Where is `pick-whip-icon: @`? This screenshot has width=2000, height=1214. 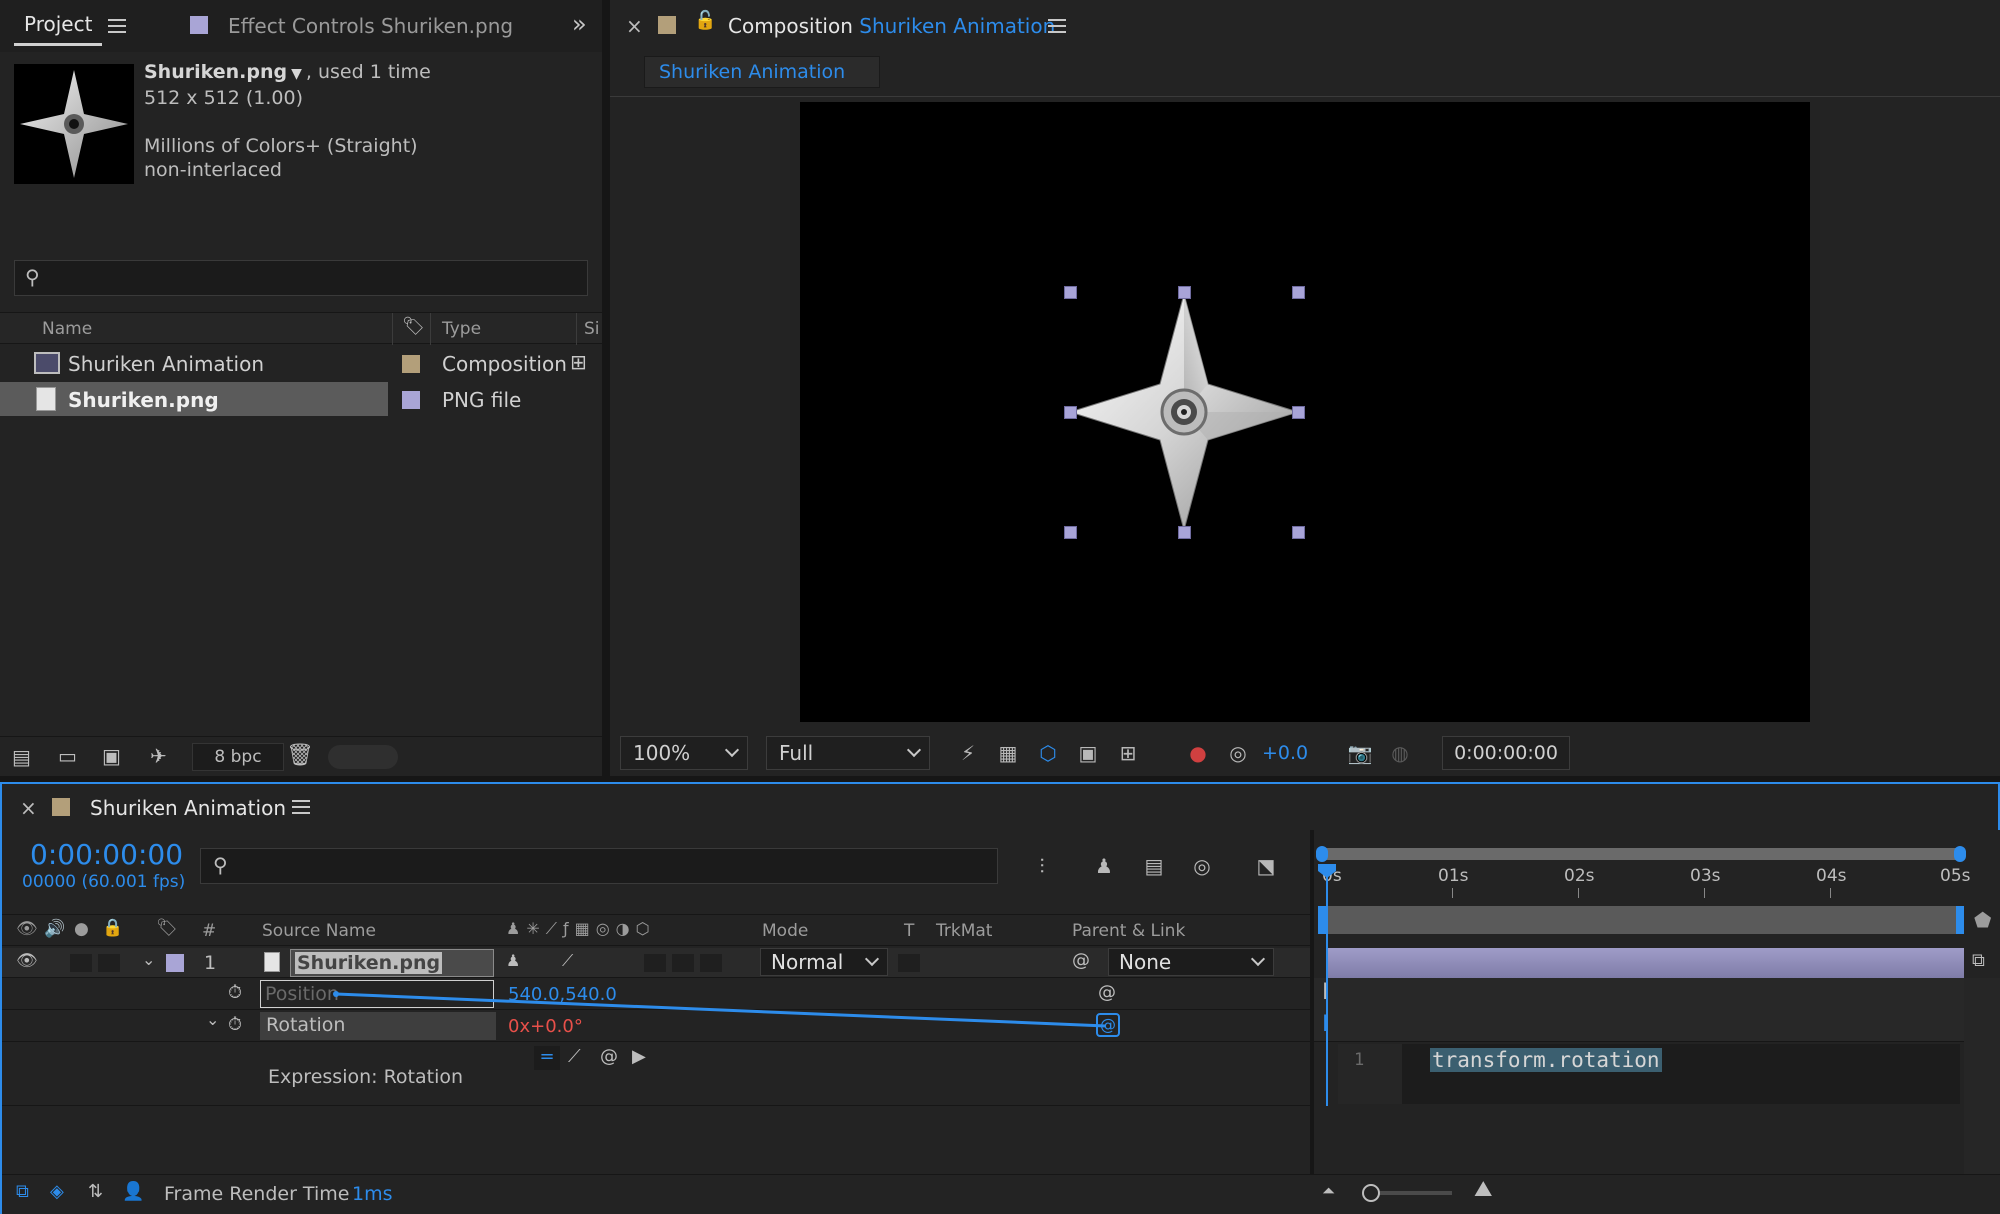
pick-whip-icon: @ is located at coordinates (1081, 960).